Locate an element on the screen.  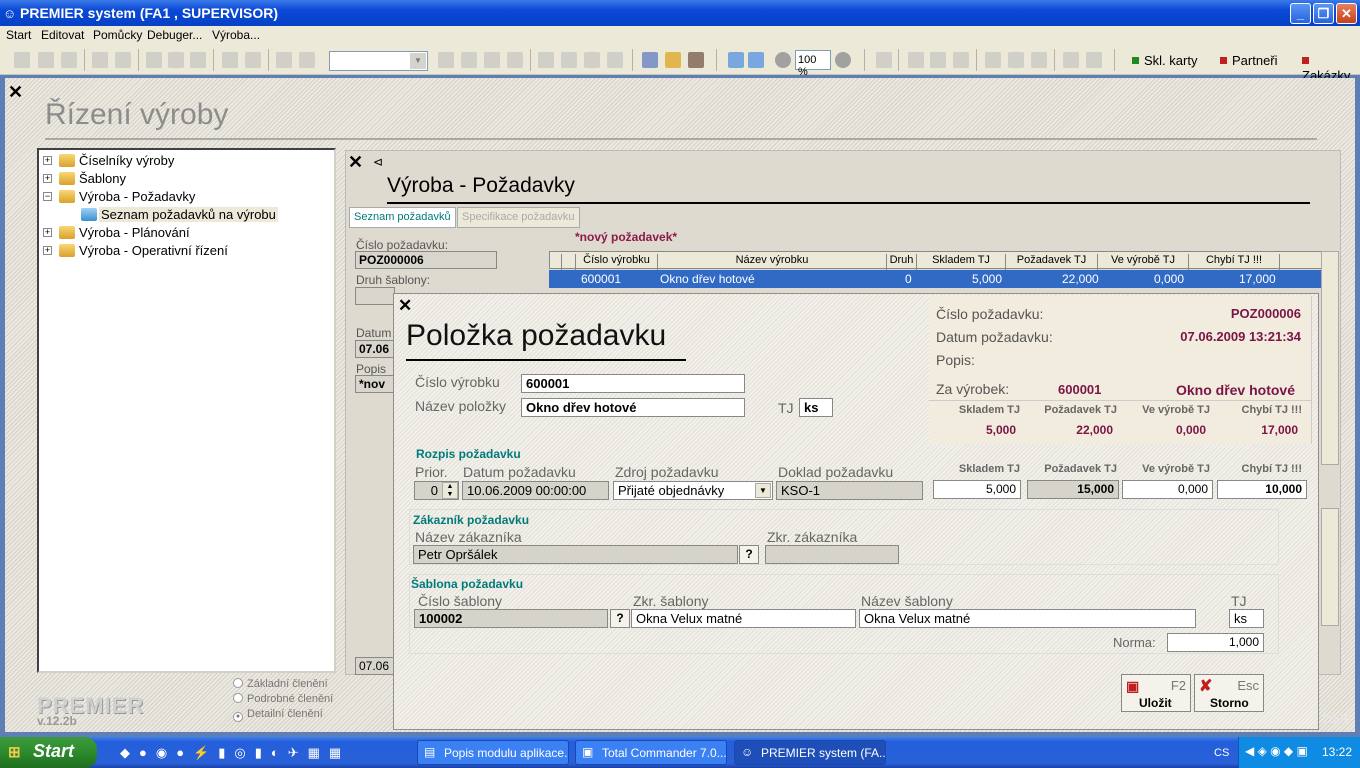
tree-icon is located at coordinates (884, 60).